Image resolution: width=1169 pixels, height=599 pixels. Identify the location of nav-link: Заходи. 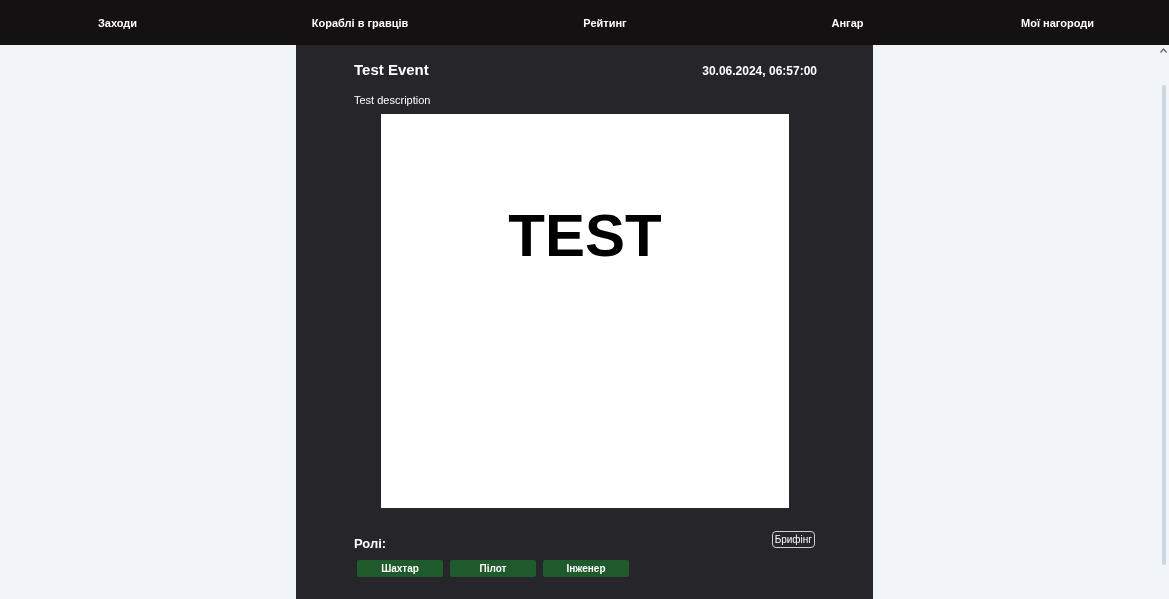
(117, 22).